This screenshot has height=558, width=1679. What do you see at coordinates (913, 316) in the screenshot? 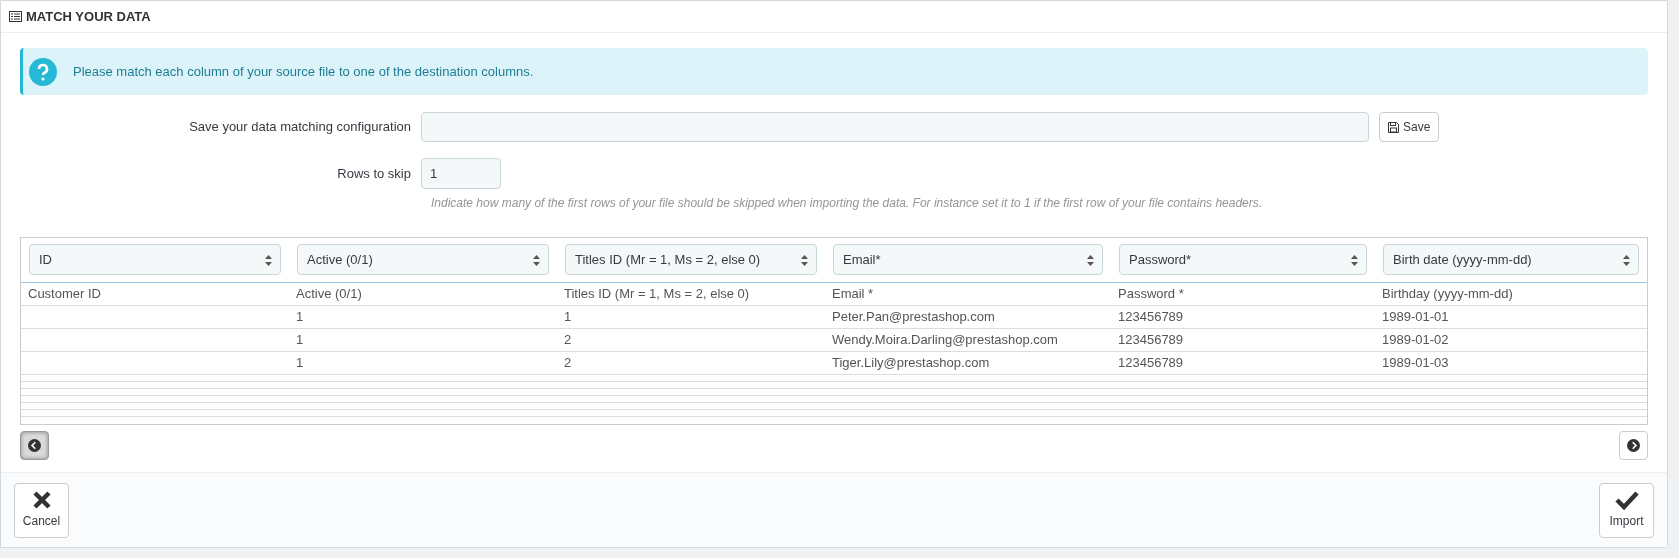
I see `table-cell: Peter.Pan@prestashop.com` at bounding box center [913, 316].